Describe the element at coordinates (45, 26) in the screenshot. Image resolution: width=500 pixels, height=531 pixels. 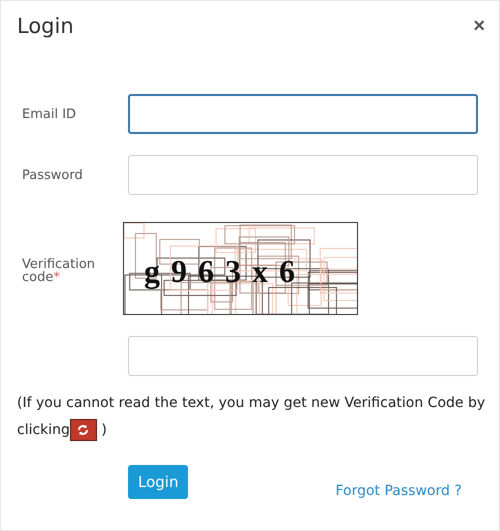
I see `dialog-title: Login` at that location.